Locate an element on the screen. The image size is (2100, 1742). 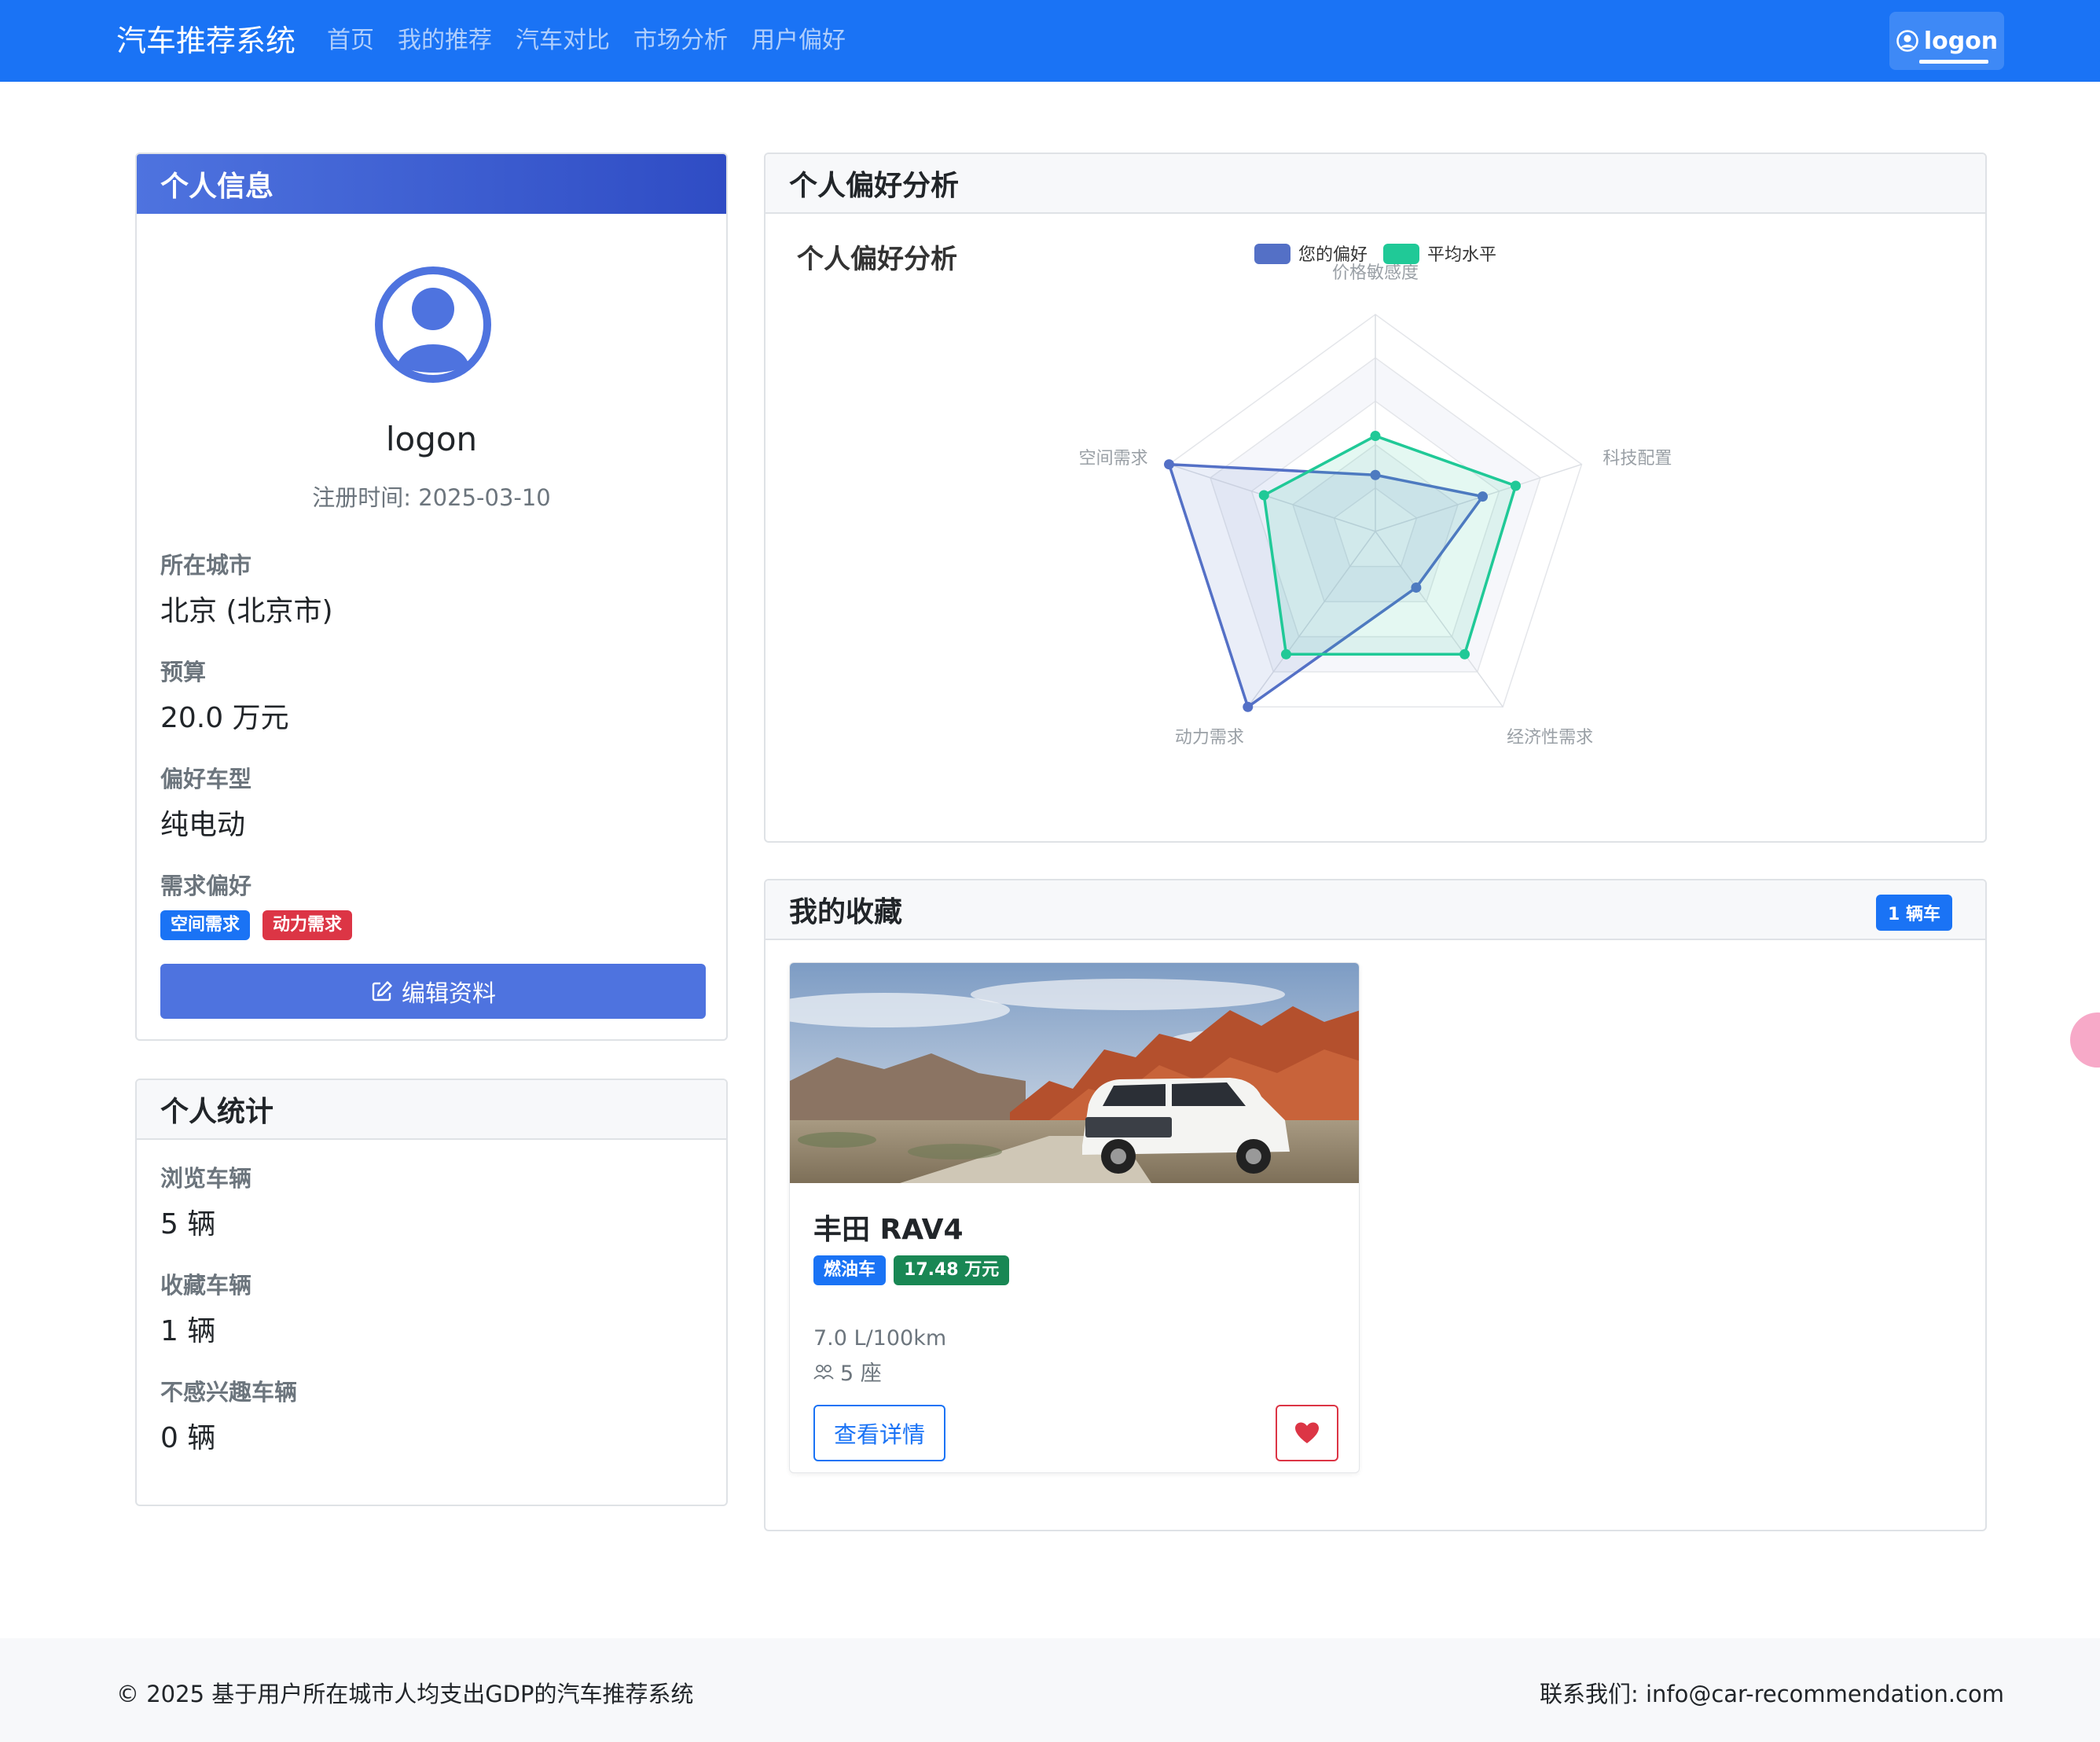
seats-row: 5 座 is located at coordinates (847, 1371).